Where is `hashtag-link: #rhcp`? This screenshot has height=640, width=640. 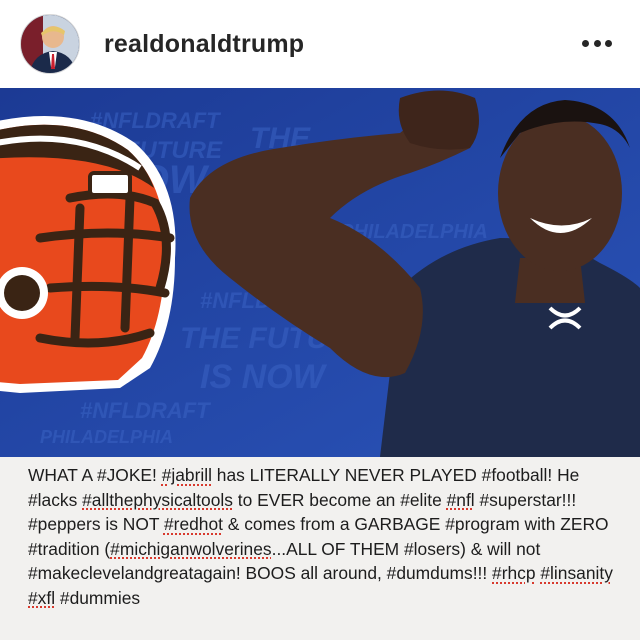
hashtag-link: #rhcp is located at coordinates (514, 573).